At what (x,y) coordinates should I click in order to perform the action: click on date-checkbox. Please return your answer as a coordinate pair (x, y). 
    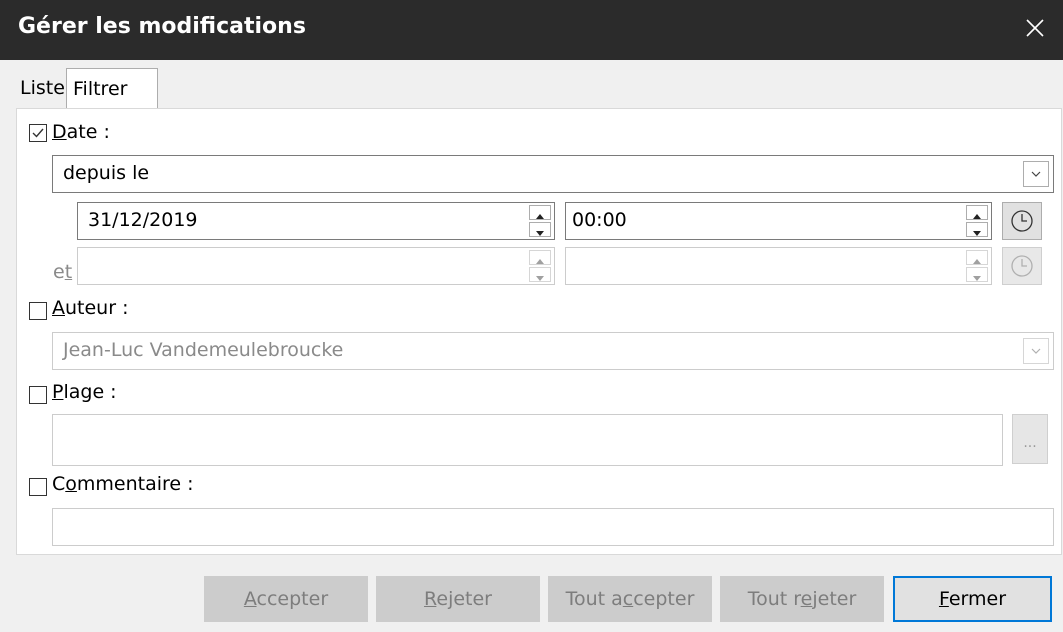
    Looking at the image, I should click on (38, 133).